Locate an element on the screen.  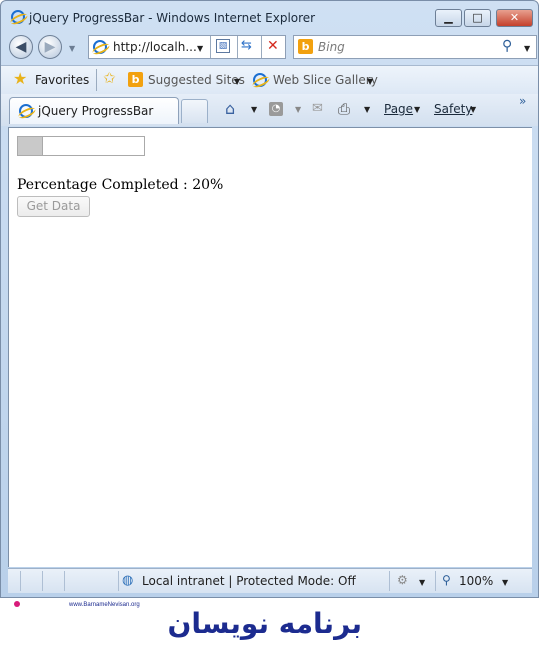
search-options-dropdown-icon: ▼ is located at coordinates (527, 48).